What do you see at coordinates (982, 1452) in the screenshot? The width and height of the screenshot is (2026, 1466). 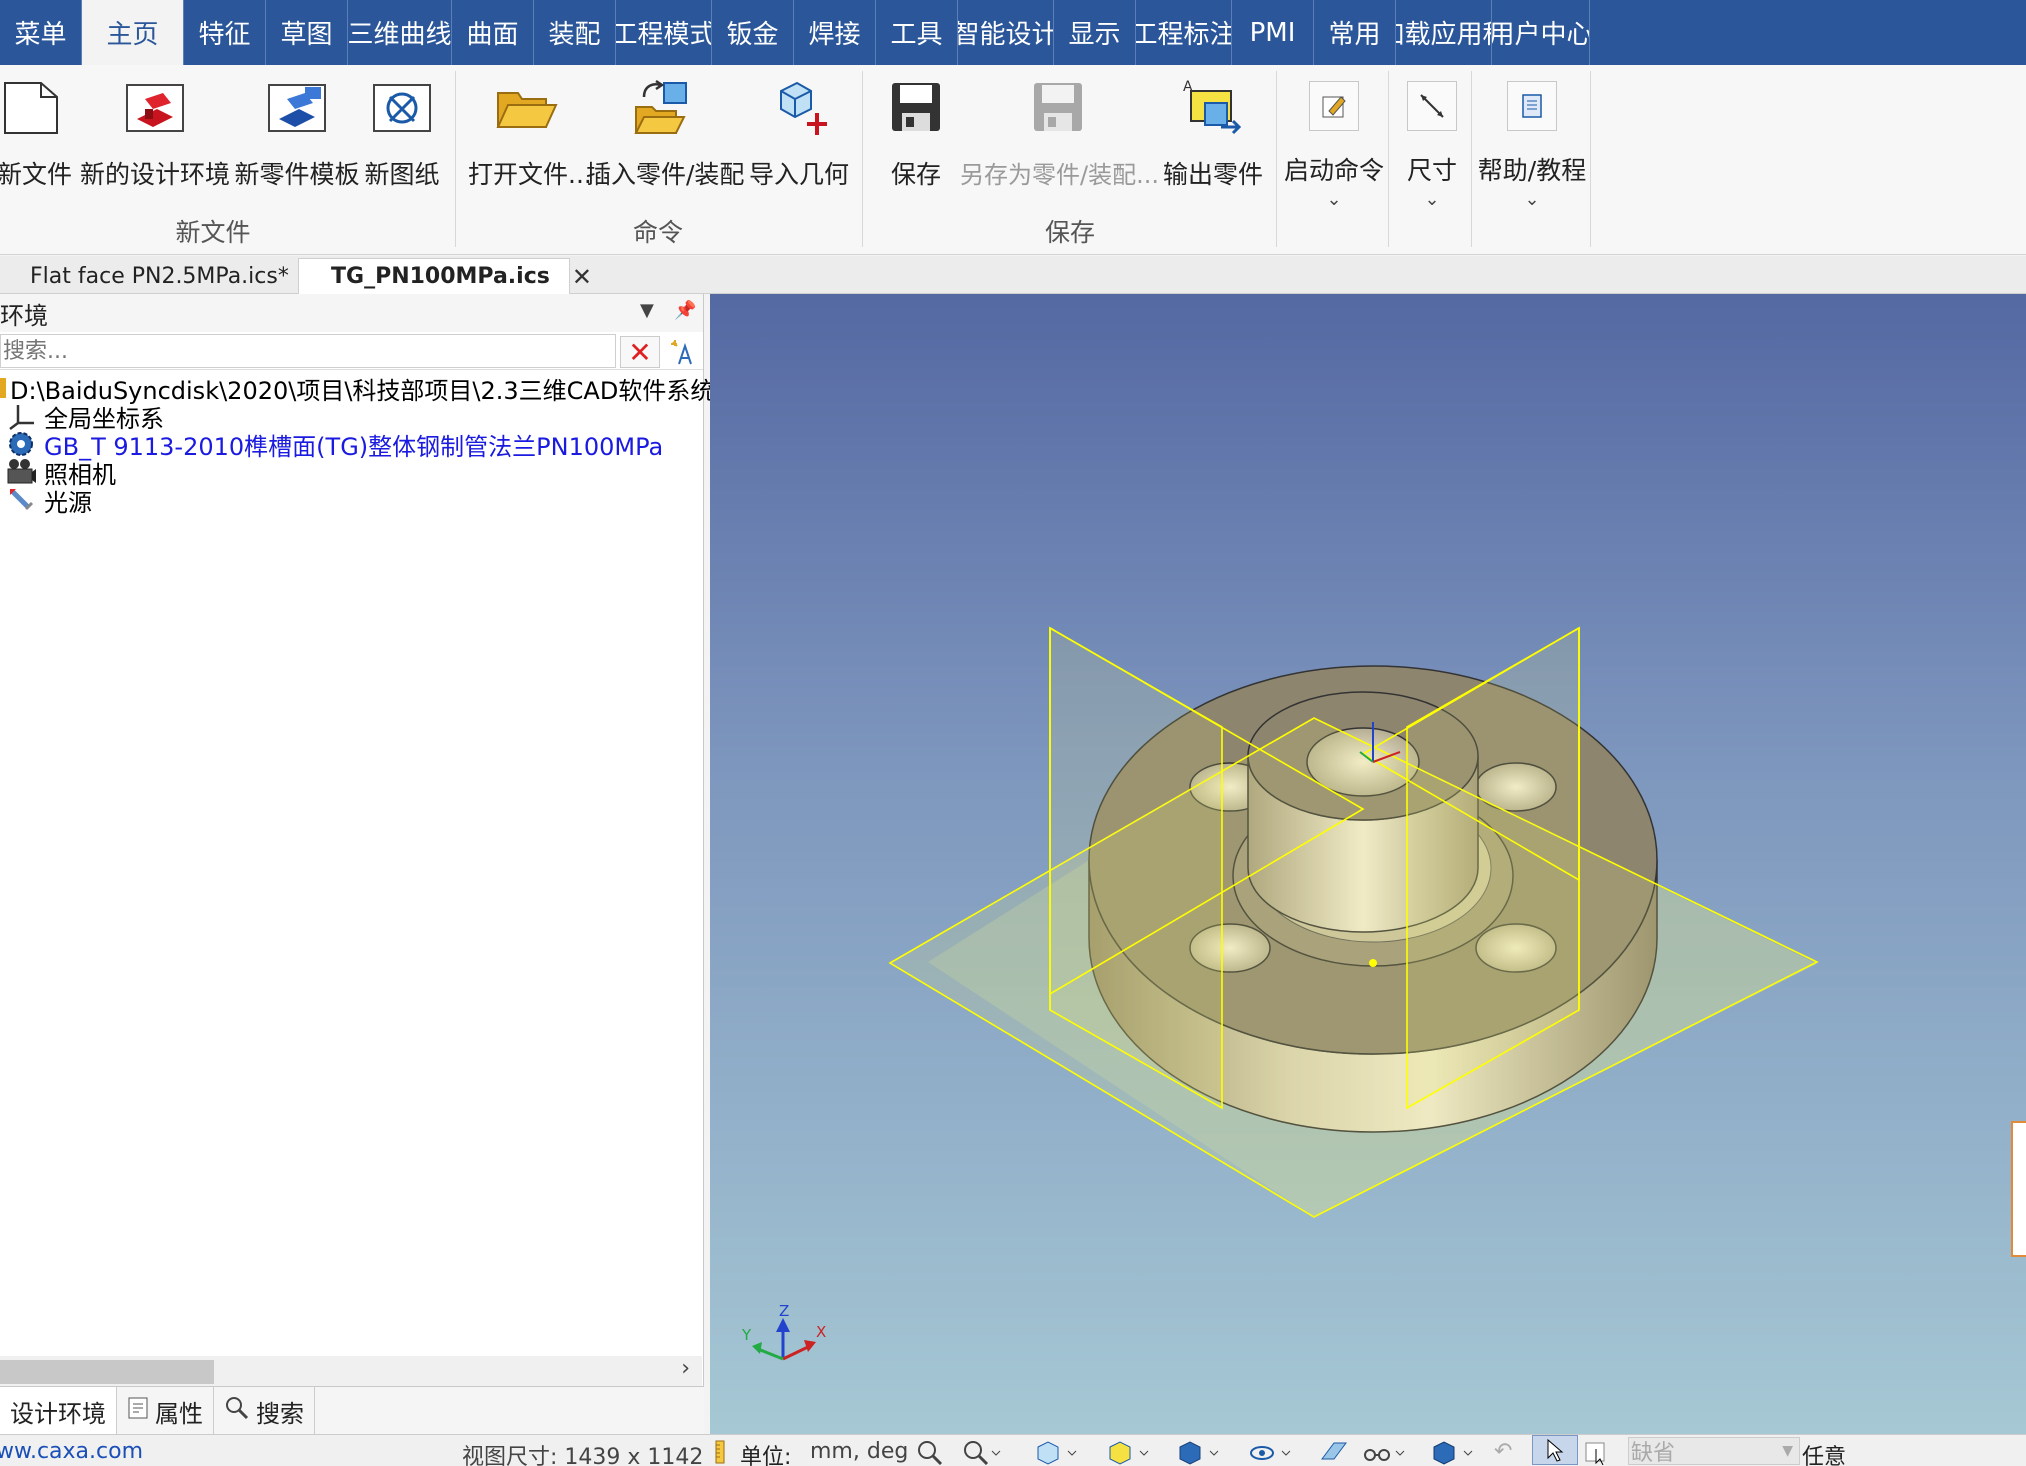 I see `zoom-icon` at bounding box center [982, 1452].